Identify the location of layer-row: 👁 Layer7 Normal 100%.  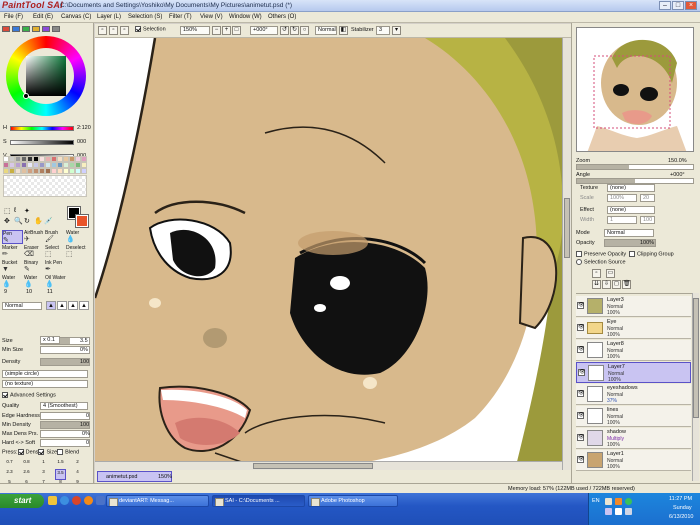
(633, 372).